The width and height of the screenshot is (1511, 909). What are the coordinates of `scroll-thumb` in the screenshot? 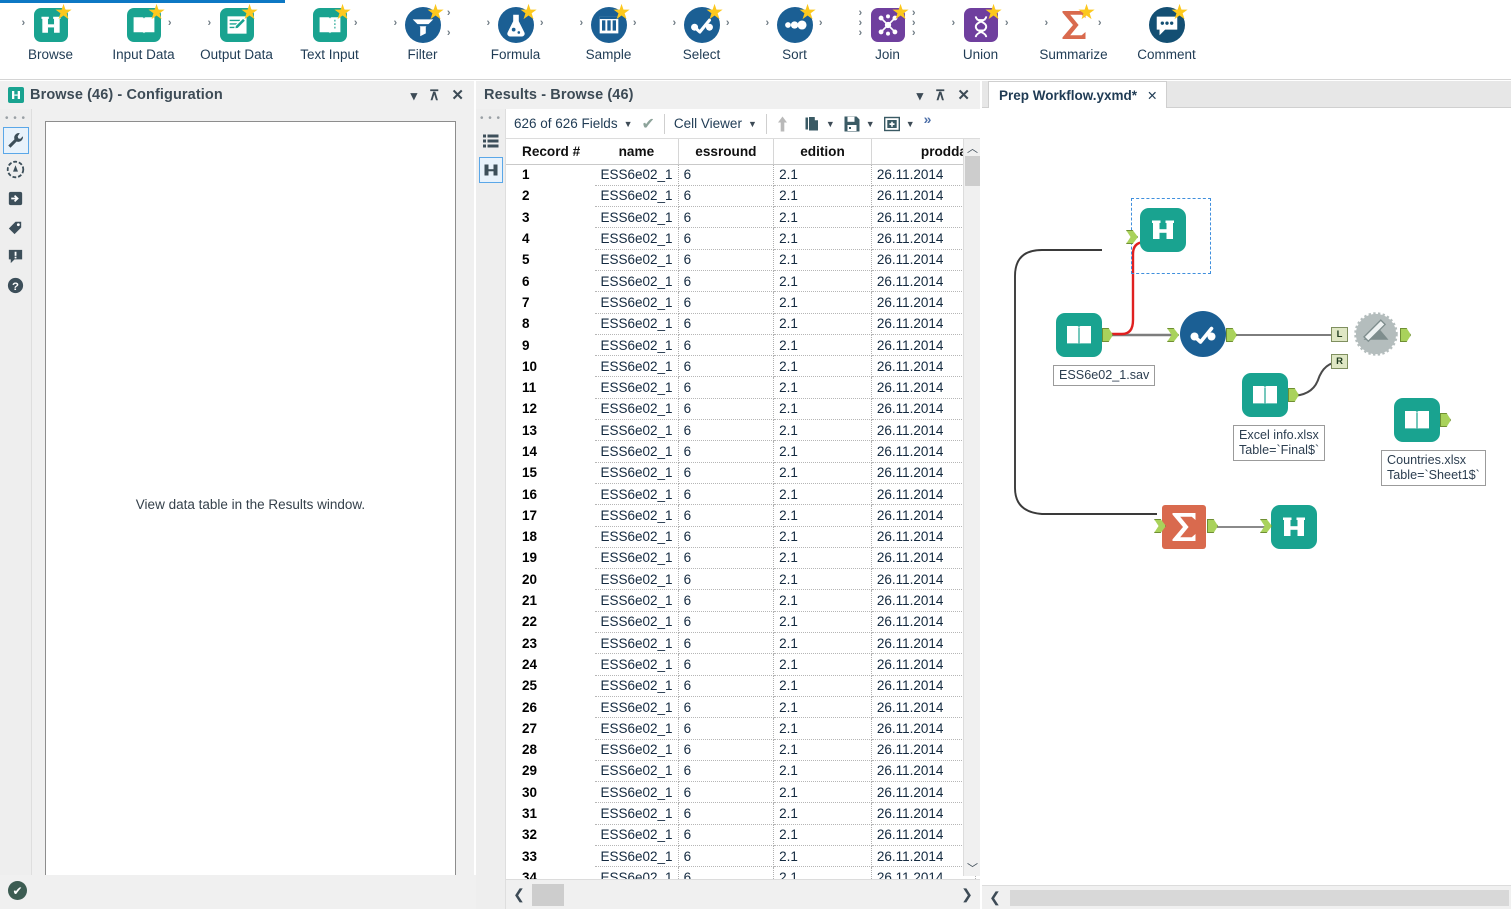 It's located at (972, 171).